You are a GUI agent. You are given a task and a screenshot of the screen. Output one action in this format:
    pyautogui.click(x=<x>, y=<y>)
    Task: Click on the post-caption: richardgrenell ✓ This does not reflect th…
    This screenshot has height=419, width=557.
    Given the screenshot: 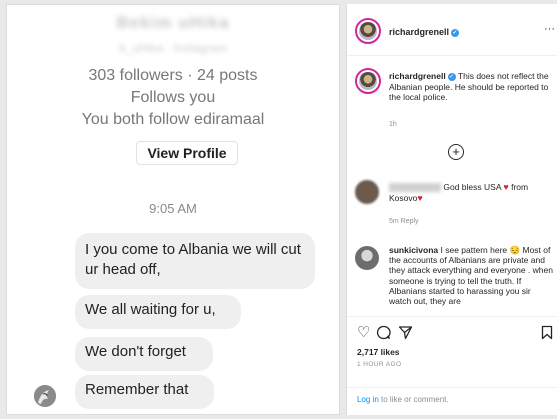 What is the action you would take?
    pyautogui.click(x=469, y=87)
    